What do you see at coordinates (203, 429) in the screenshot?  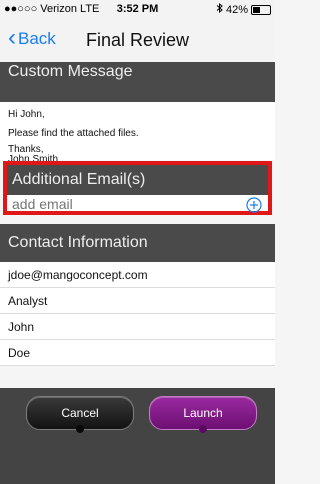 I see `launch-button-dot` at bounding box center [203, 429].